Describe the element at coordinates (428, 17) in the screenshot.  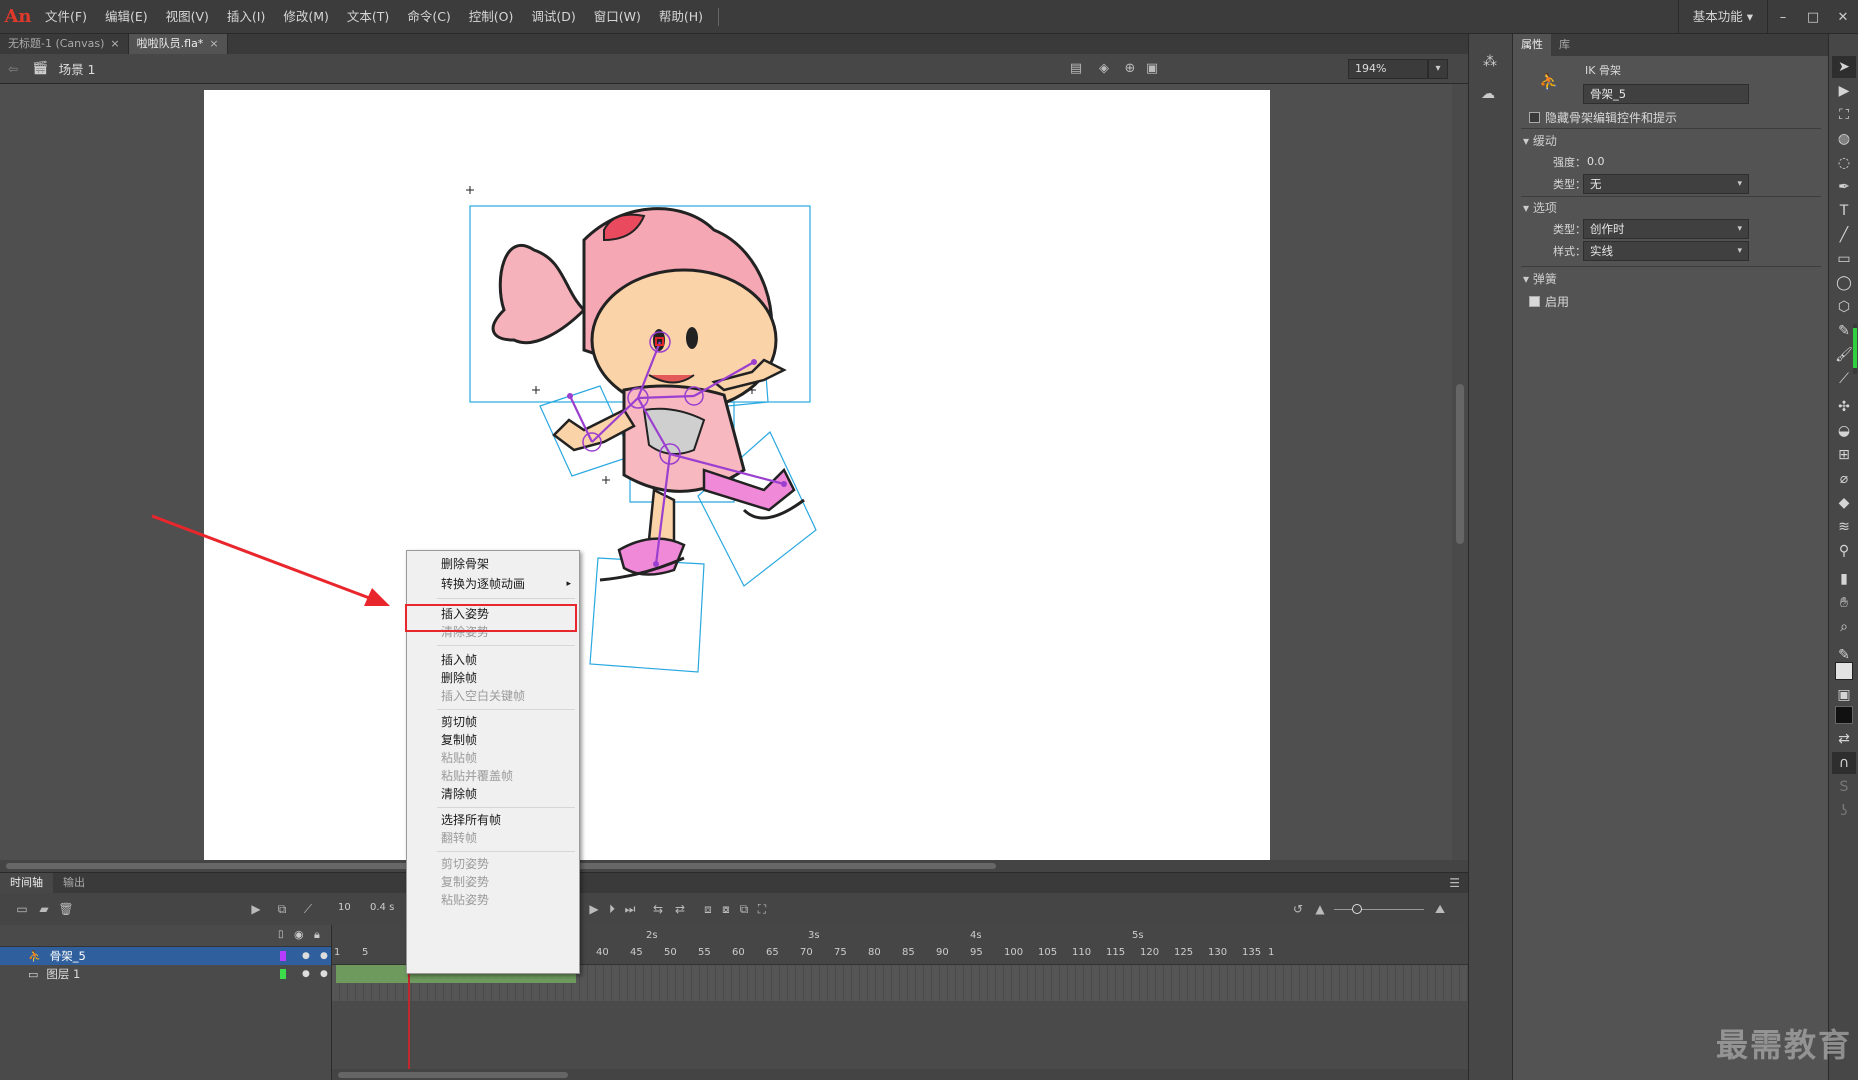
I see `menu-commands: 命令(C)` at that location.